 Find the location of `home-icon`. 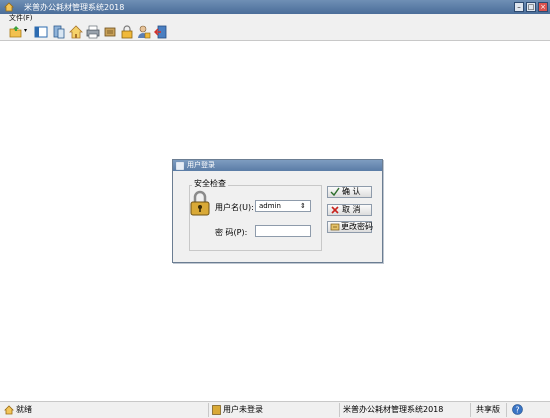

home-icon is located at coordinates (76, 32).